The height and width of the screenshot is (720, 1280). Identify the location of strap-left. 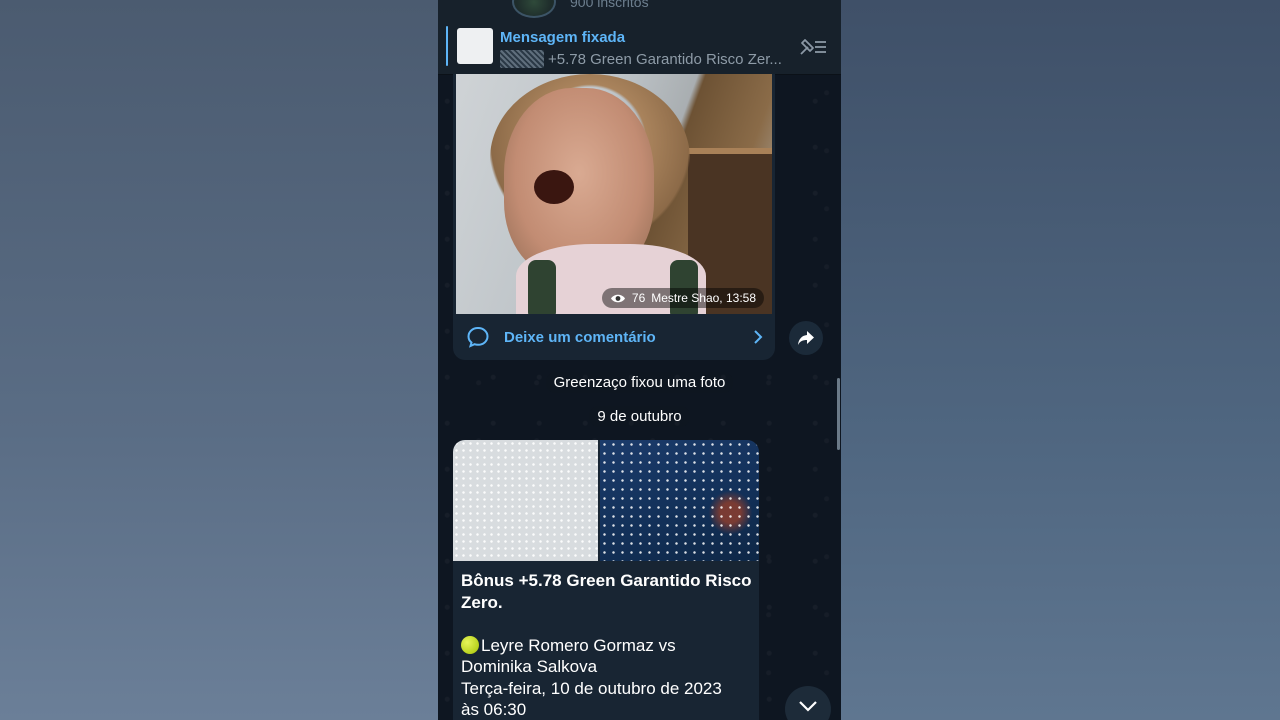
(542, 287).